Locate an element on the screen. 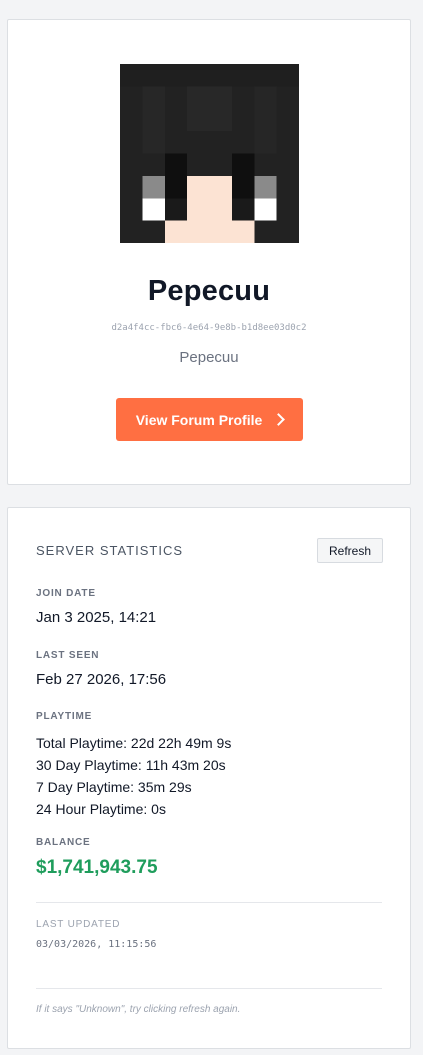 The height and width of the screenshot is (1055, 423). section-title: SERVER STATISTICS is located at coordinates (110, 550).